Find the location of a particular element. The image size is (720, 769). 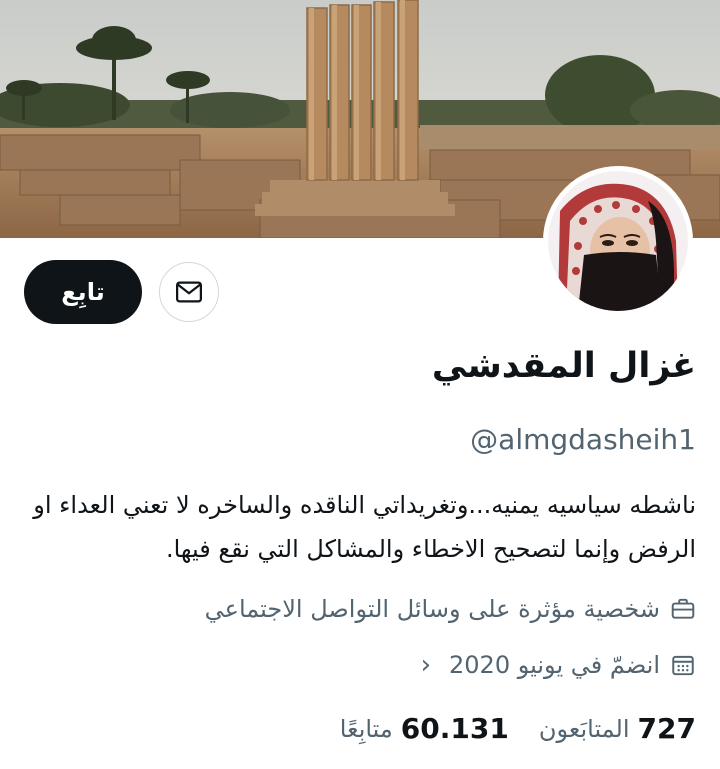

profile-avatar is located at coordinates (618, 241).